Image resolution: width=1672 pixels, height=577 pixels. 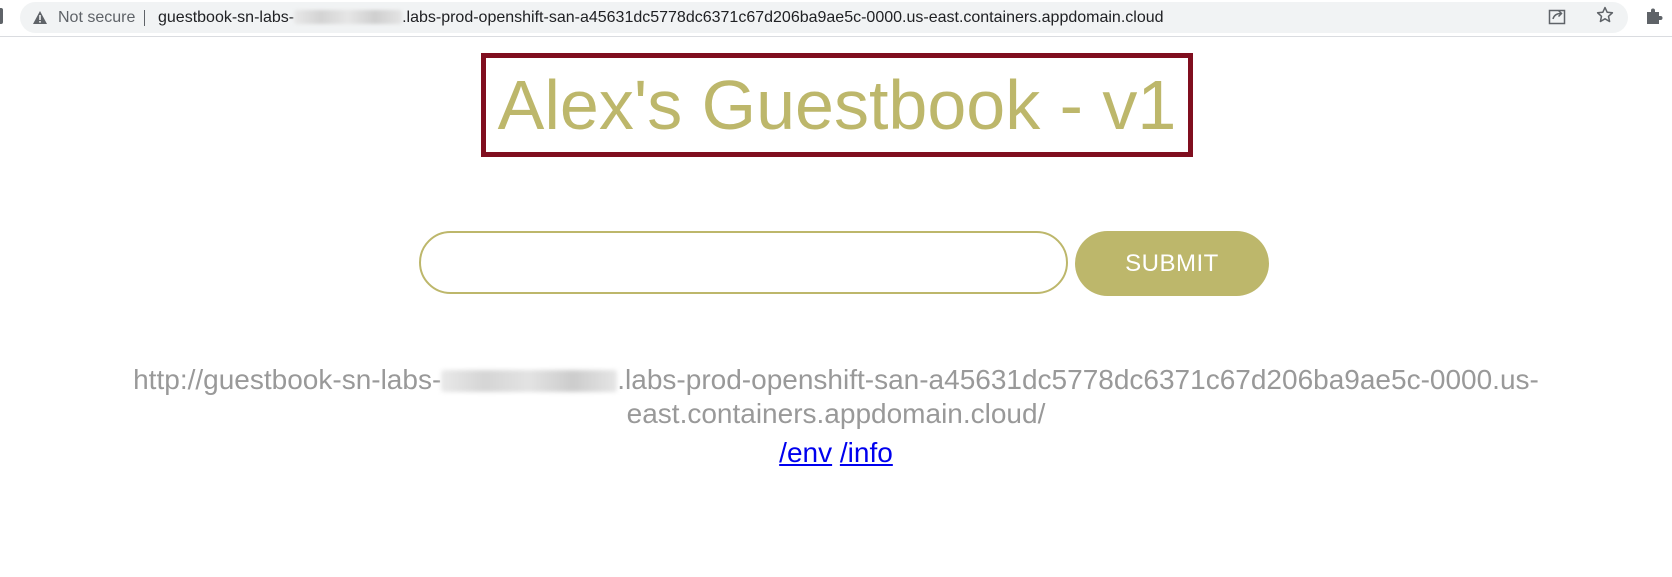 I want to click on submit-button: SUBMIT, so click(x=1172, y=263).